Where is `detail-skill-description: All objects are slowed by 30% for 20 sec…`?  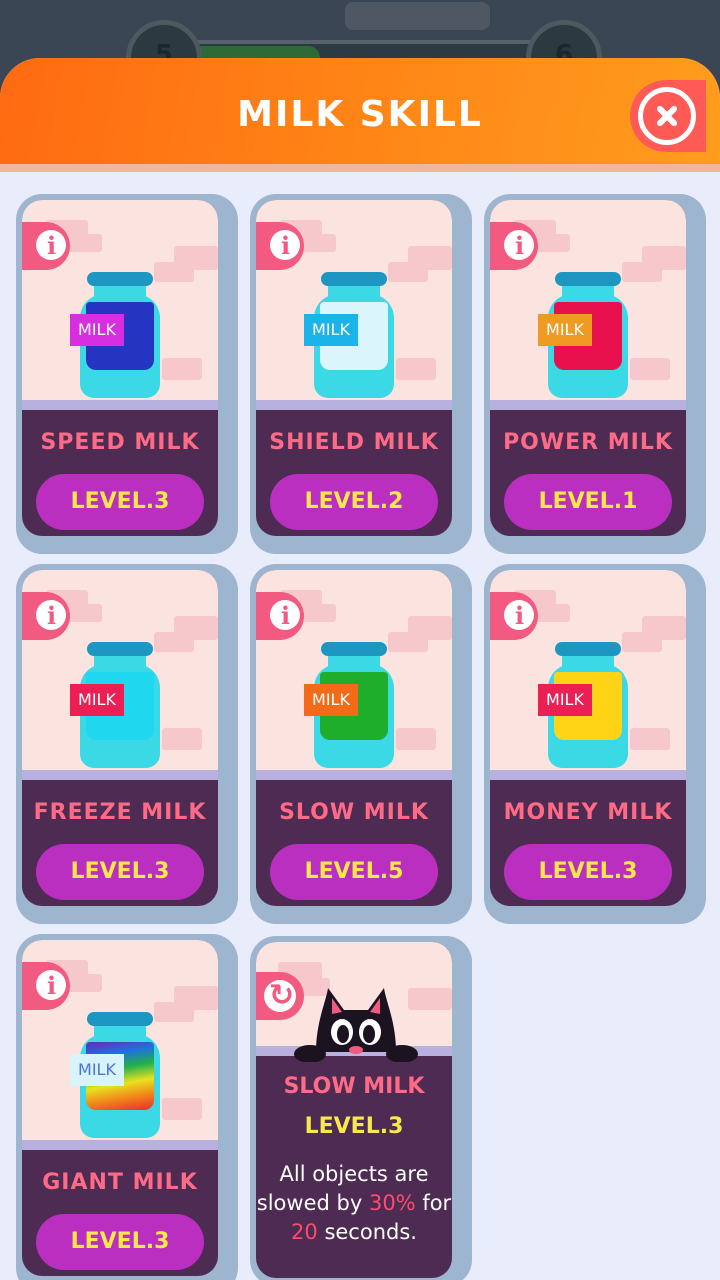
detail-skill-description: All objects are slowed by 30% for 20 sec… is located at coordinates (354, 1203).